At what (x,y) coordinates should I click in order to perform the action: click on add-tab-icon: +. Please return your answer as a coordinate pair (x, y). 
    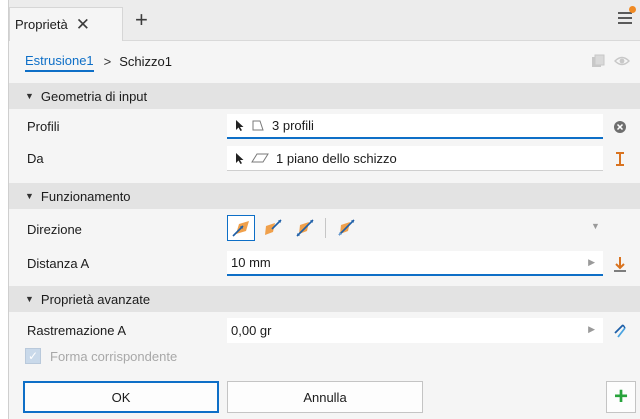
    Looking at the image, I should click on (141, 20).